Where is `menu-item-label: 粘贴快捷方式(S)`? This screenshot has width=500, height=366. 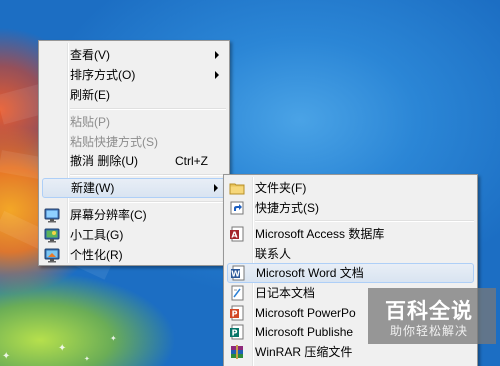
menu-item-label: 粘贴快捷方式(S) is located at coordinates (114, 142).